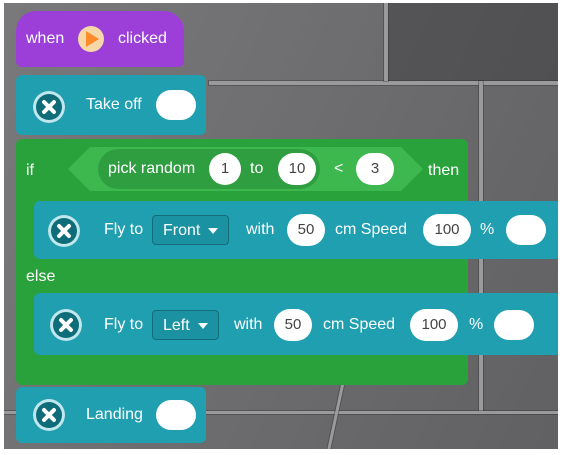 The height and width of the screenshot is (455, 562). What do you see at coordinates (45, 38) in the screenshot?
I see `when-label: when` at bounding box center [45, 38].